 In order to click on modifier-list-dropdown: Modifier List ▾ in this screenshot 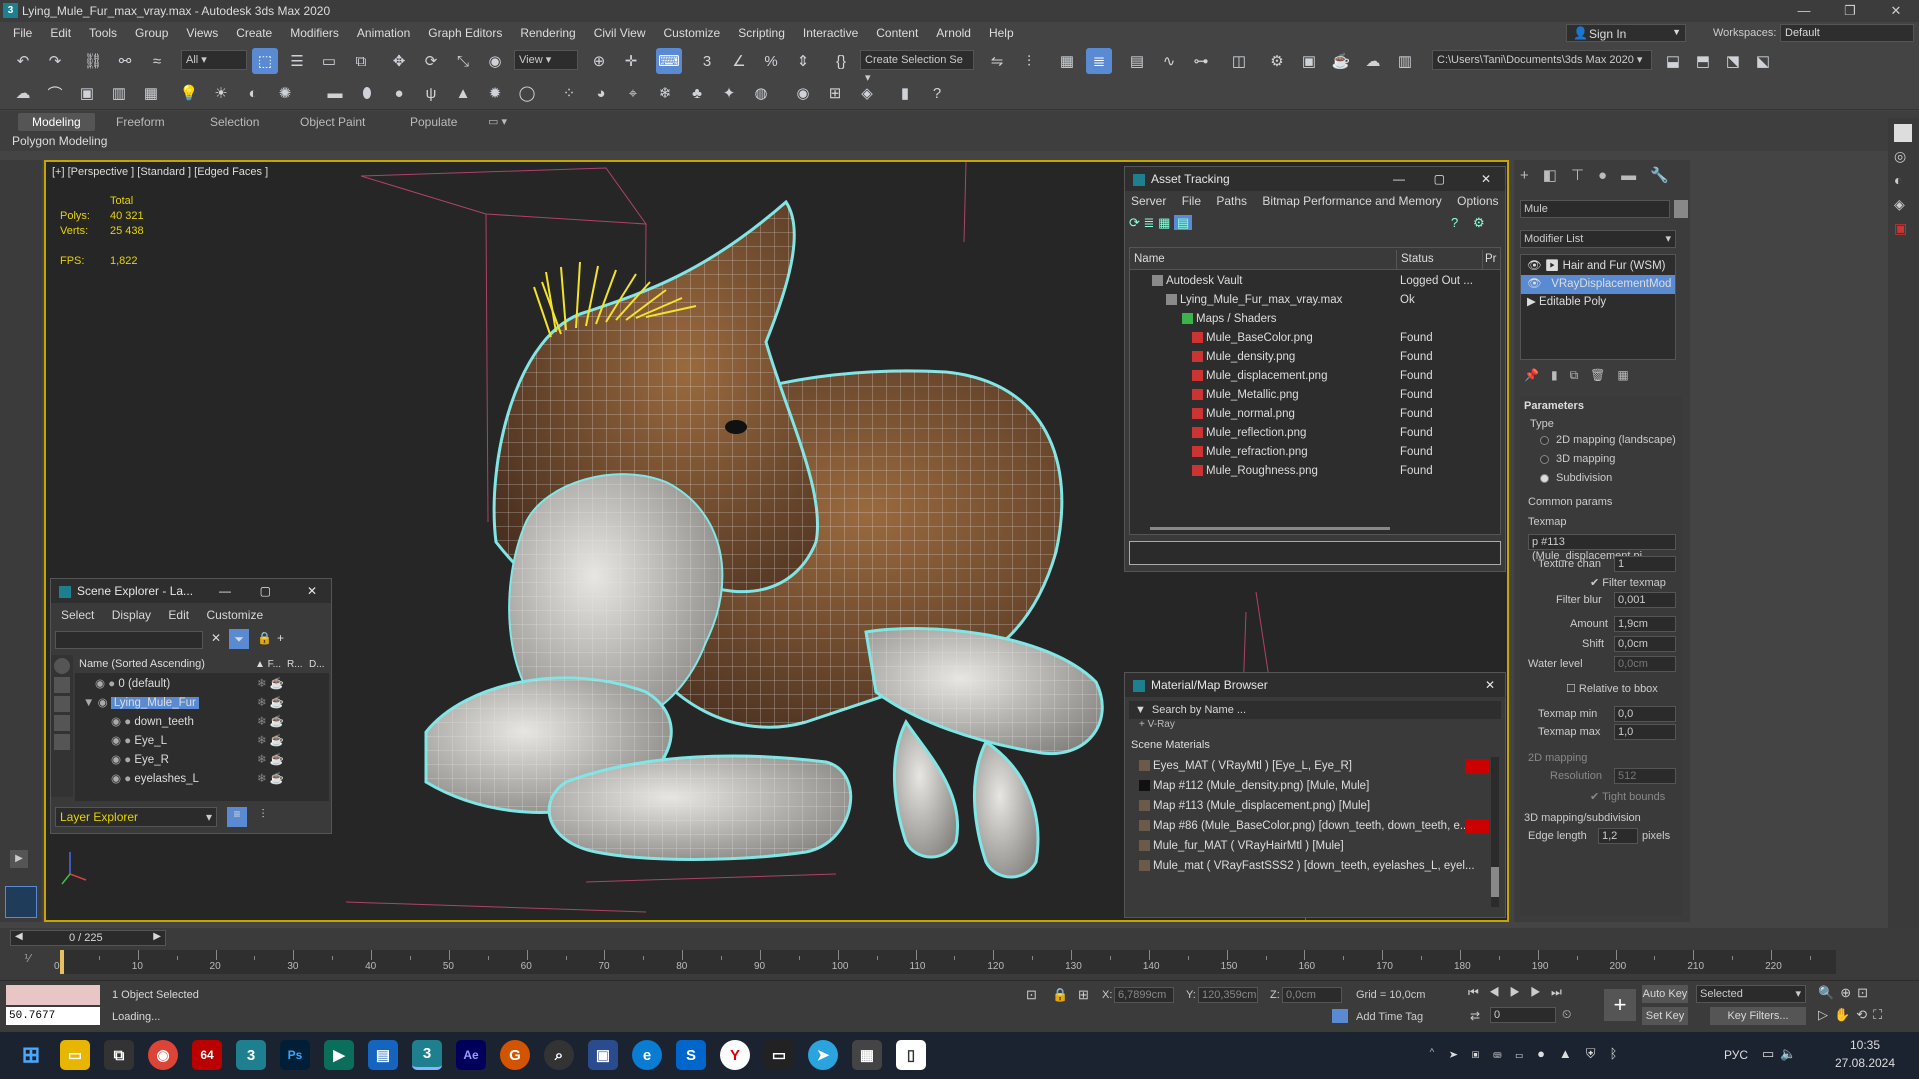, I will do `click(1598, 239)`.